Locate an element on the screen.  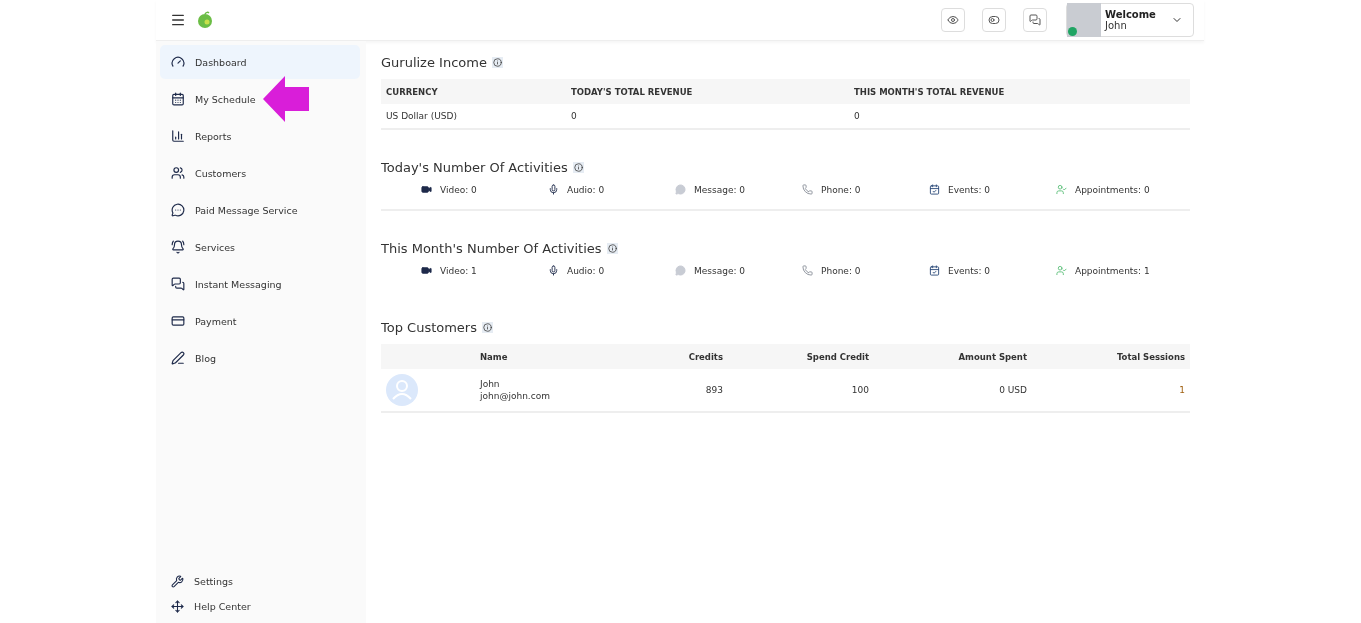
gauge-icon is located at coordinates (178, 62).